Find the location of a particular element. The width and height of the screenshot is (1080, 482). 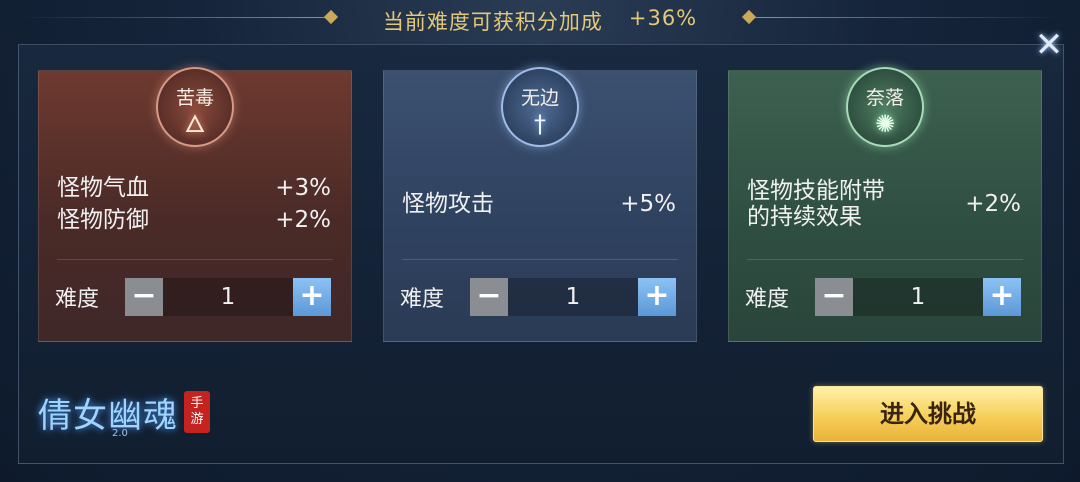

effect-row: 怪物攻击 +5% is located at coordinates (539, 204).